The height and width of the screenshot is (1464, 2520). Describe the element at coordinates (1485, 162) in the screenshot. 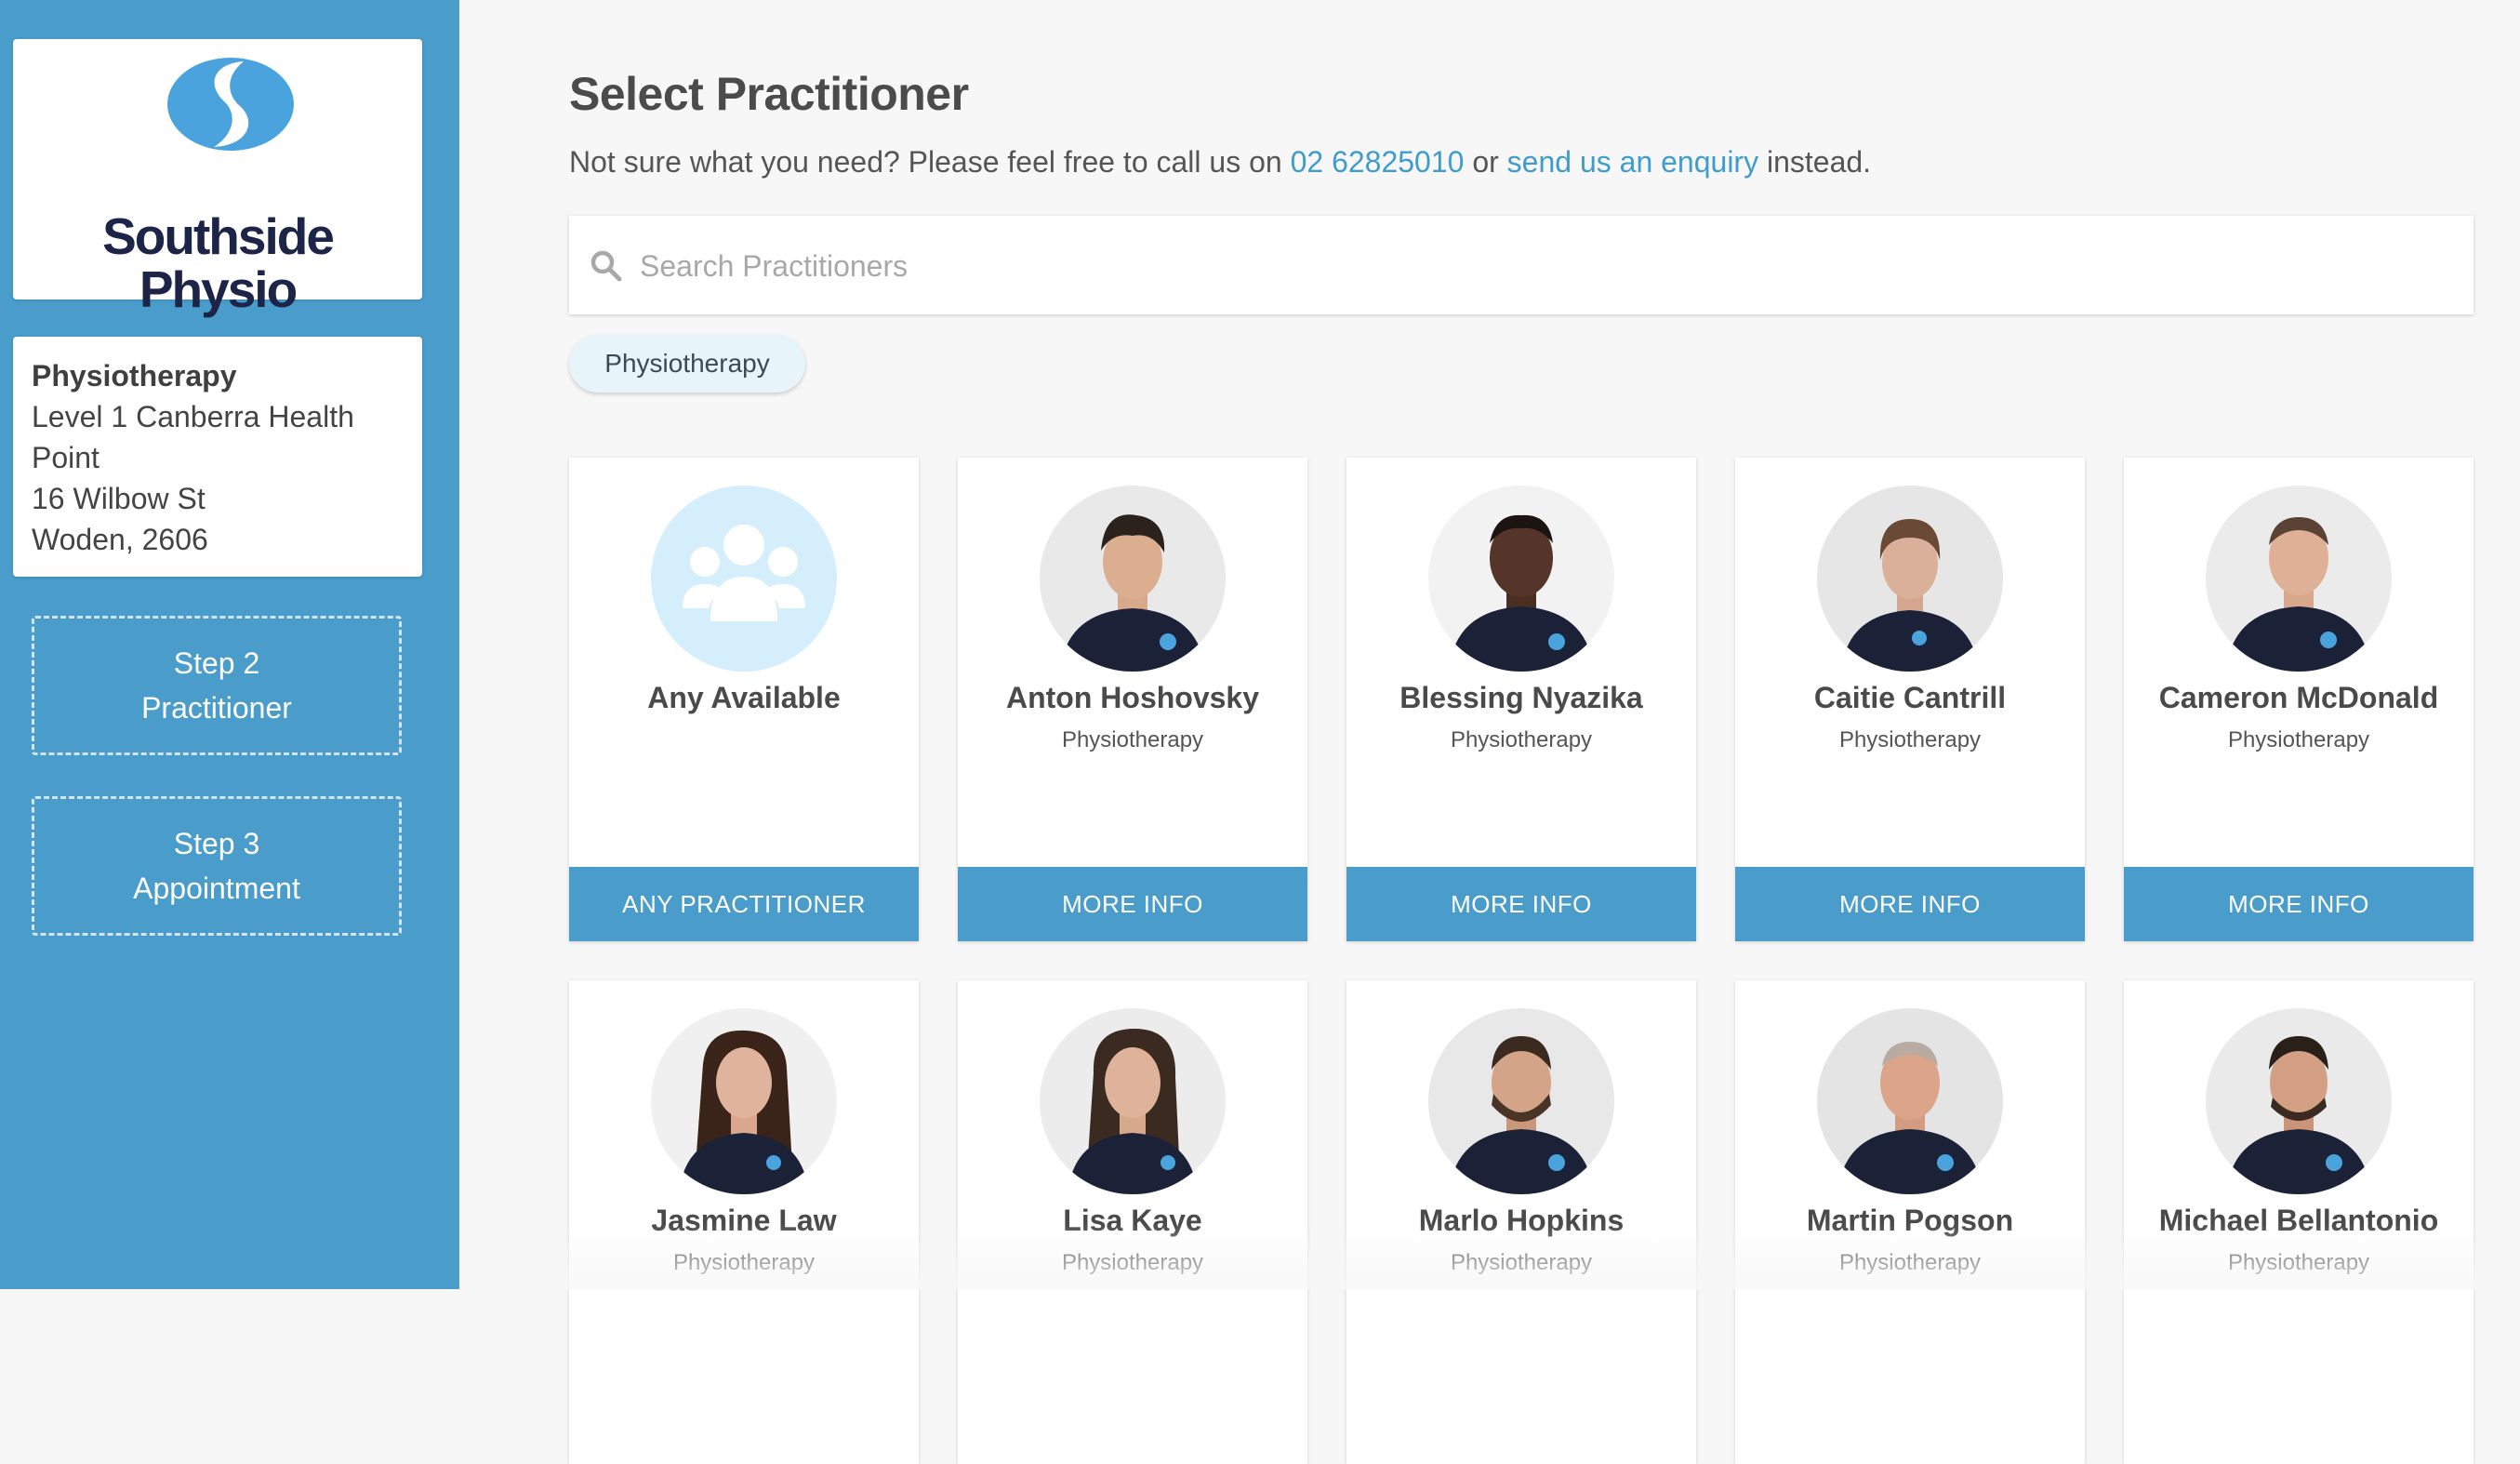

I see `intro-mid: or` at that location.